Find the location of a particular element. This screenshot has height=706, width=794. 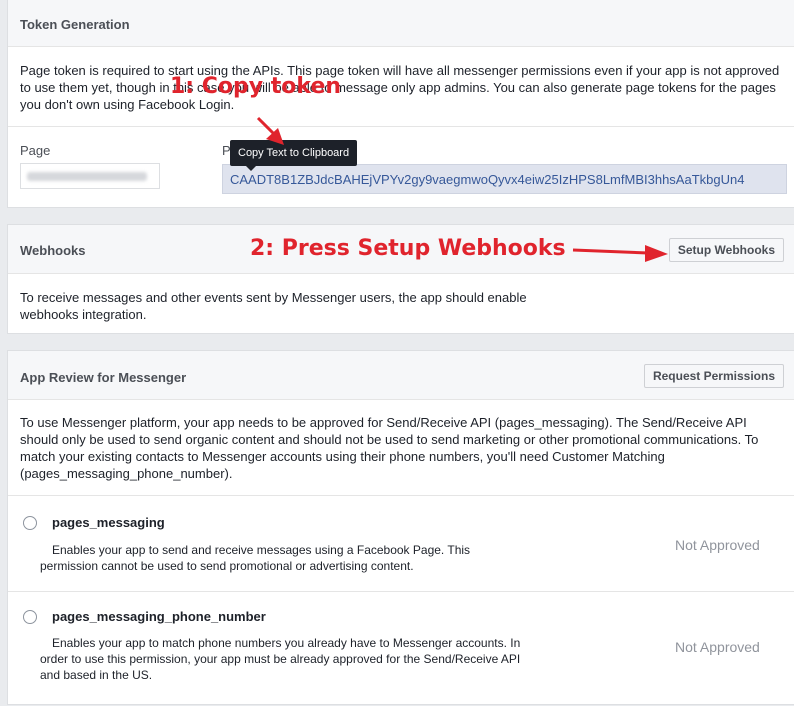

permission-name: pages_messaging_phone_number is located at coordinates (159, 616).